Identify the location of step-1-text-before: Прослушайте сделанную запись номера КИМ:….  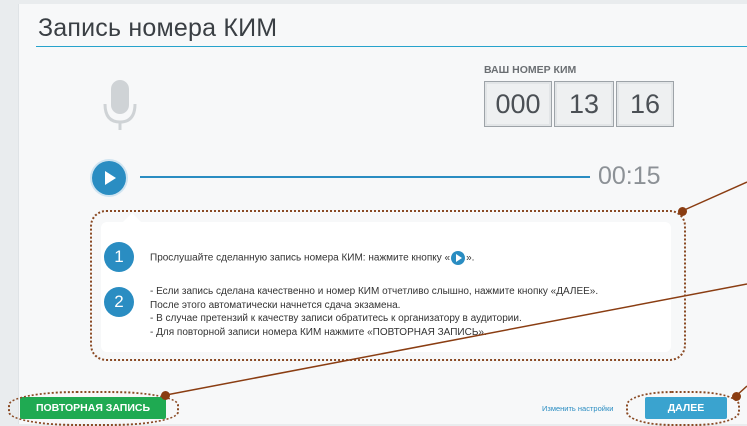
(300, 258).